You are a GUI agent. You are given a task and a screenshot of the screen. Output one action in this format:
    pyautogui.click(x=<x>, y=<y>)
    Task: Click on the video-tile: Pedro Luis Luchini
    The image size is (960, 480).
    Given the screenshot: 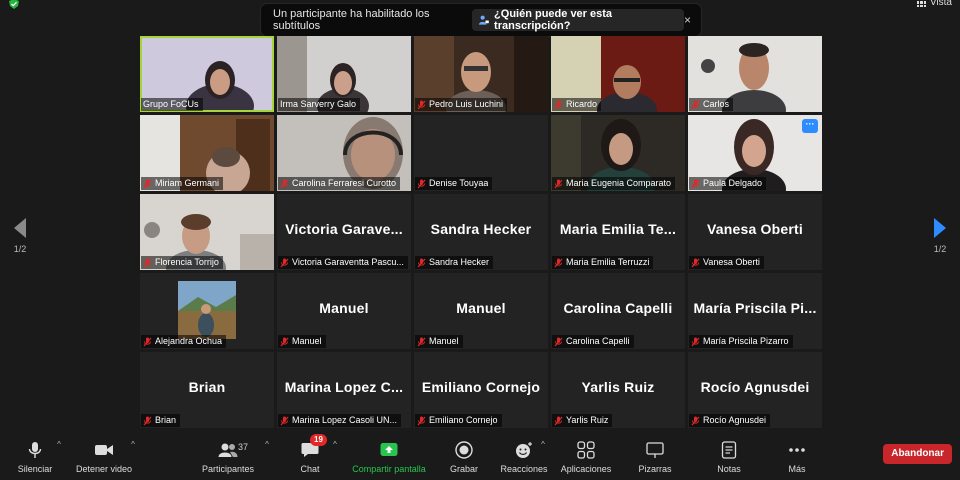 What is the action you would take?
    pyautogui.click(x=481, y=74)
    